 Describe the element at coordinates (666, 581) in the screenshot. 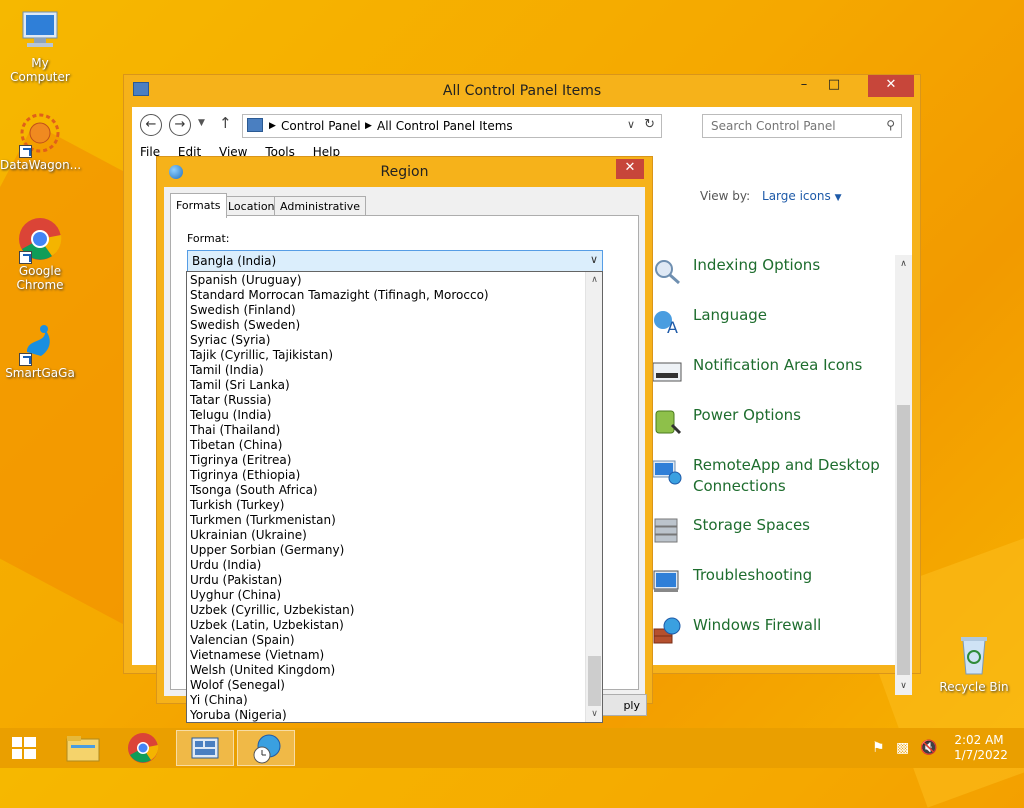

I see `troubleshooting-icon` at that location.